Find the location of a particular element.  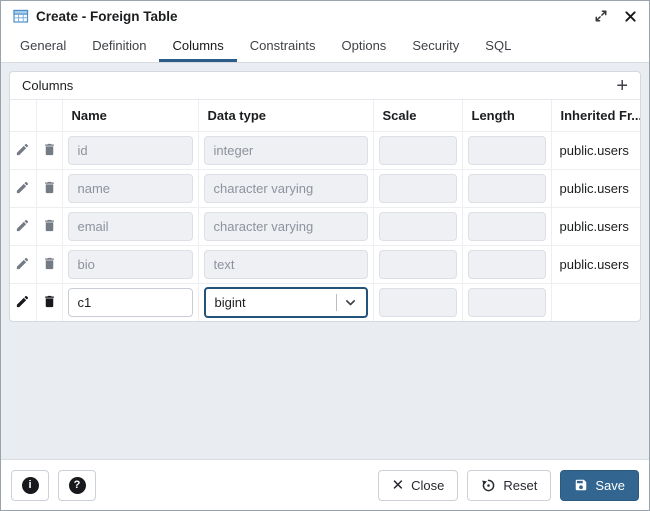

reset-button: Reset is located at coordinates (509, 485).